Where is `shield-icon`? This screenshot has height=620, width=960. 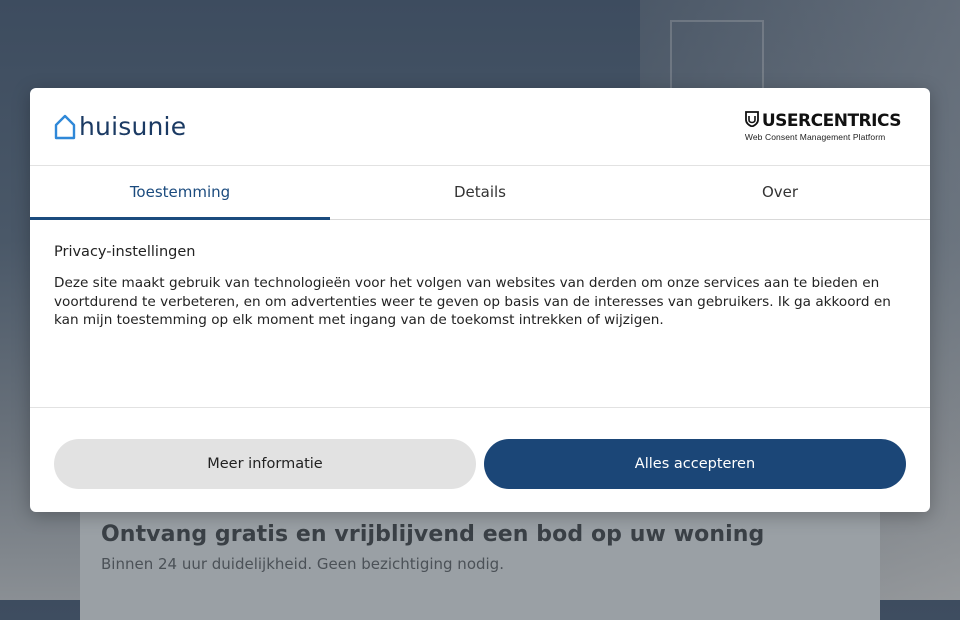
shield-icon is located at coordinates (751, 121).